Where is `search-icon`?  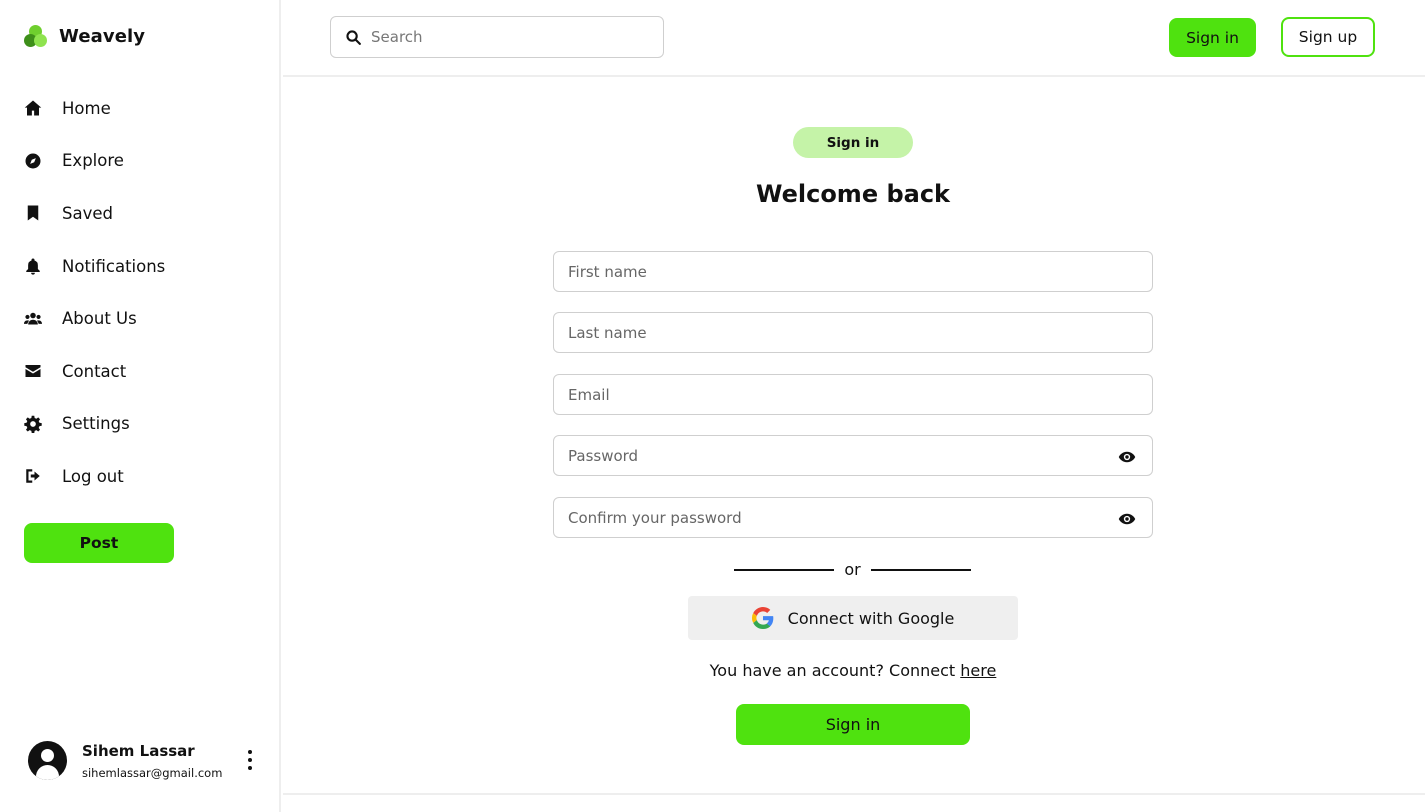
search-icon is located at coordinates (353, 37).